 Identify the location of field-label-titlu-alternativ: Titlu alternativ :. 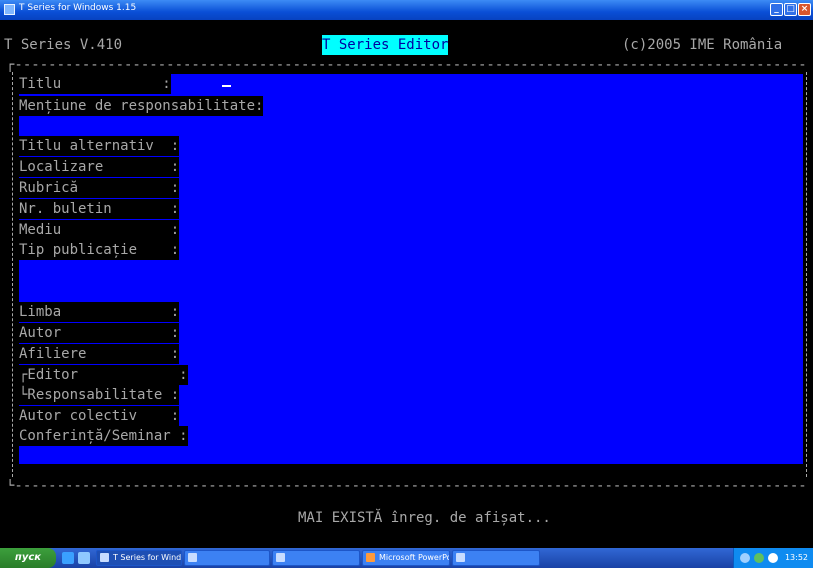
(99, 146).